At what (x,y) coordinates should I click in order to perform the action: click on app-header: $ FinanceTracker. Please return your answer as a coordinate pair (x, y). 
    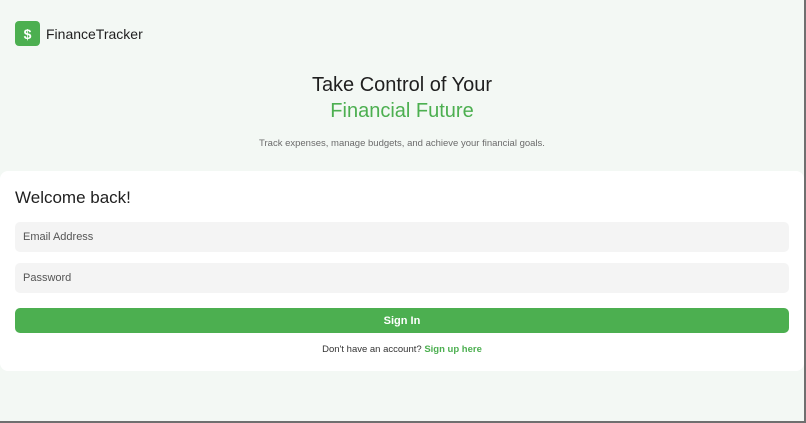
    Looking at the image, I should click on (79, 33).